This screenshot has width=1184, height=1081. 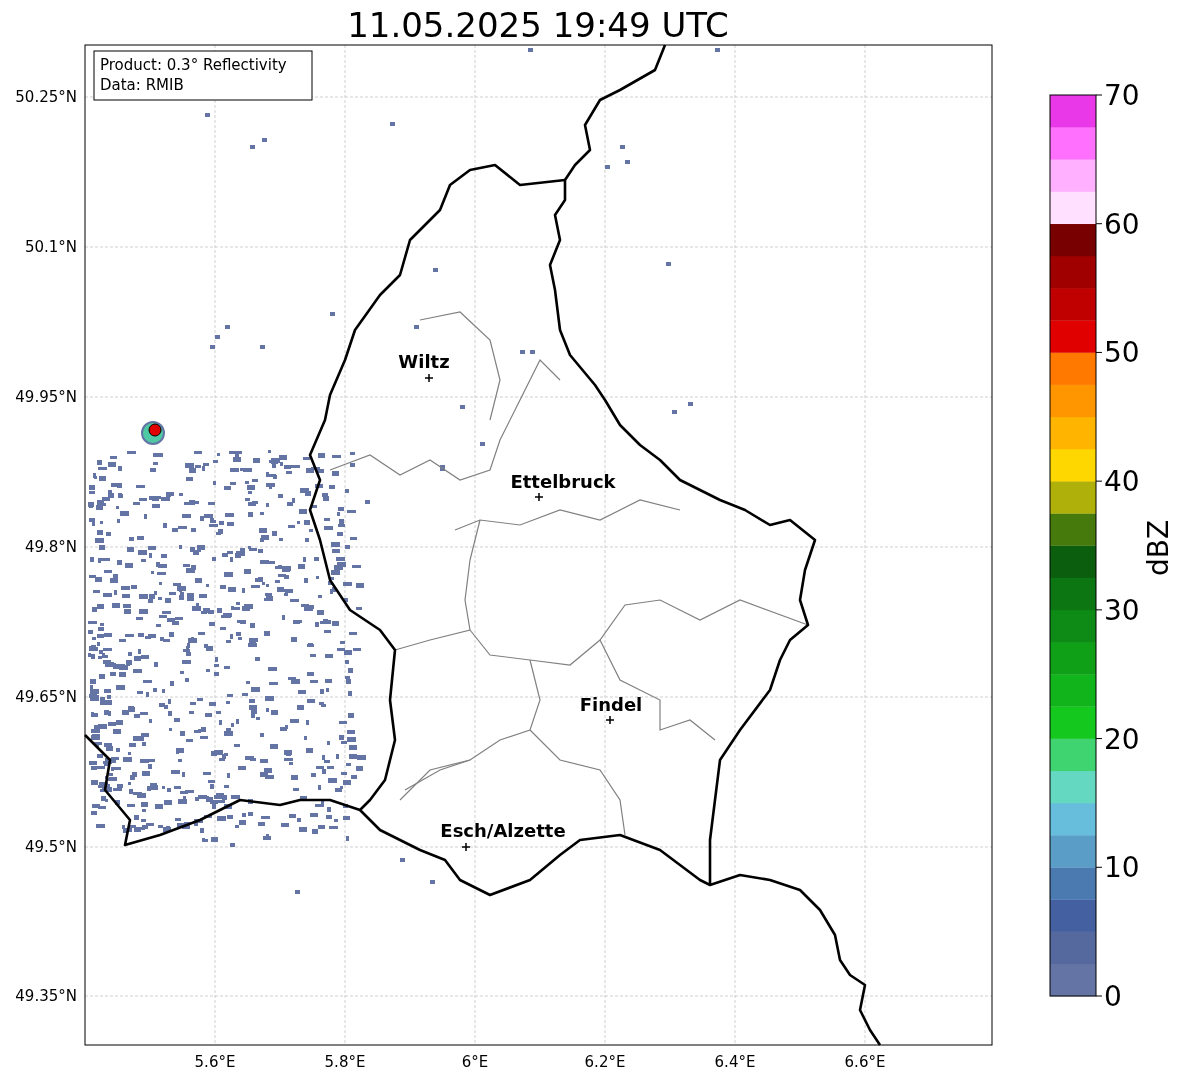 What do you see at coordinates (424, 361) in the screenshot?
I see `city-label: Wiltz` at bounding box center [424, 361].